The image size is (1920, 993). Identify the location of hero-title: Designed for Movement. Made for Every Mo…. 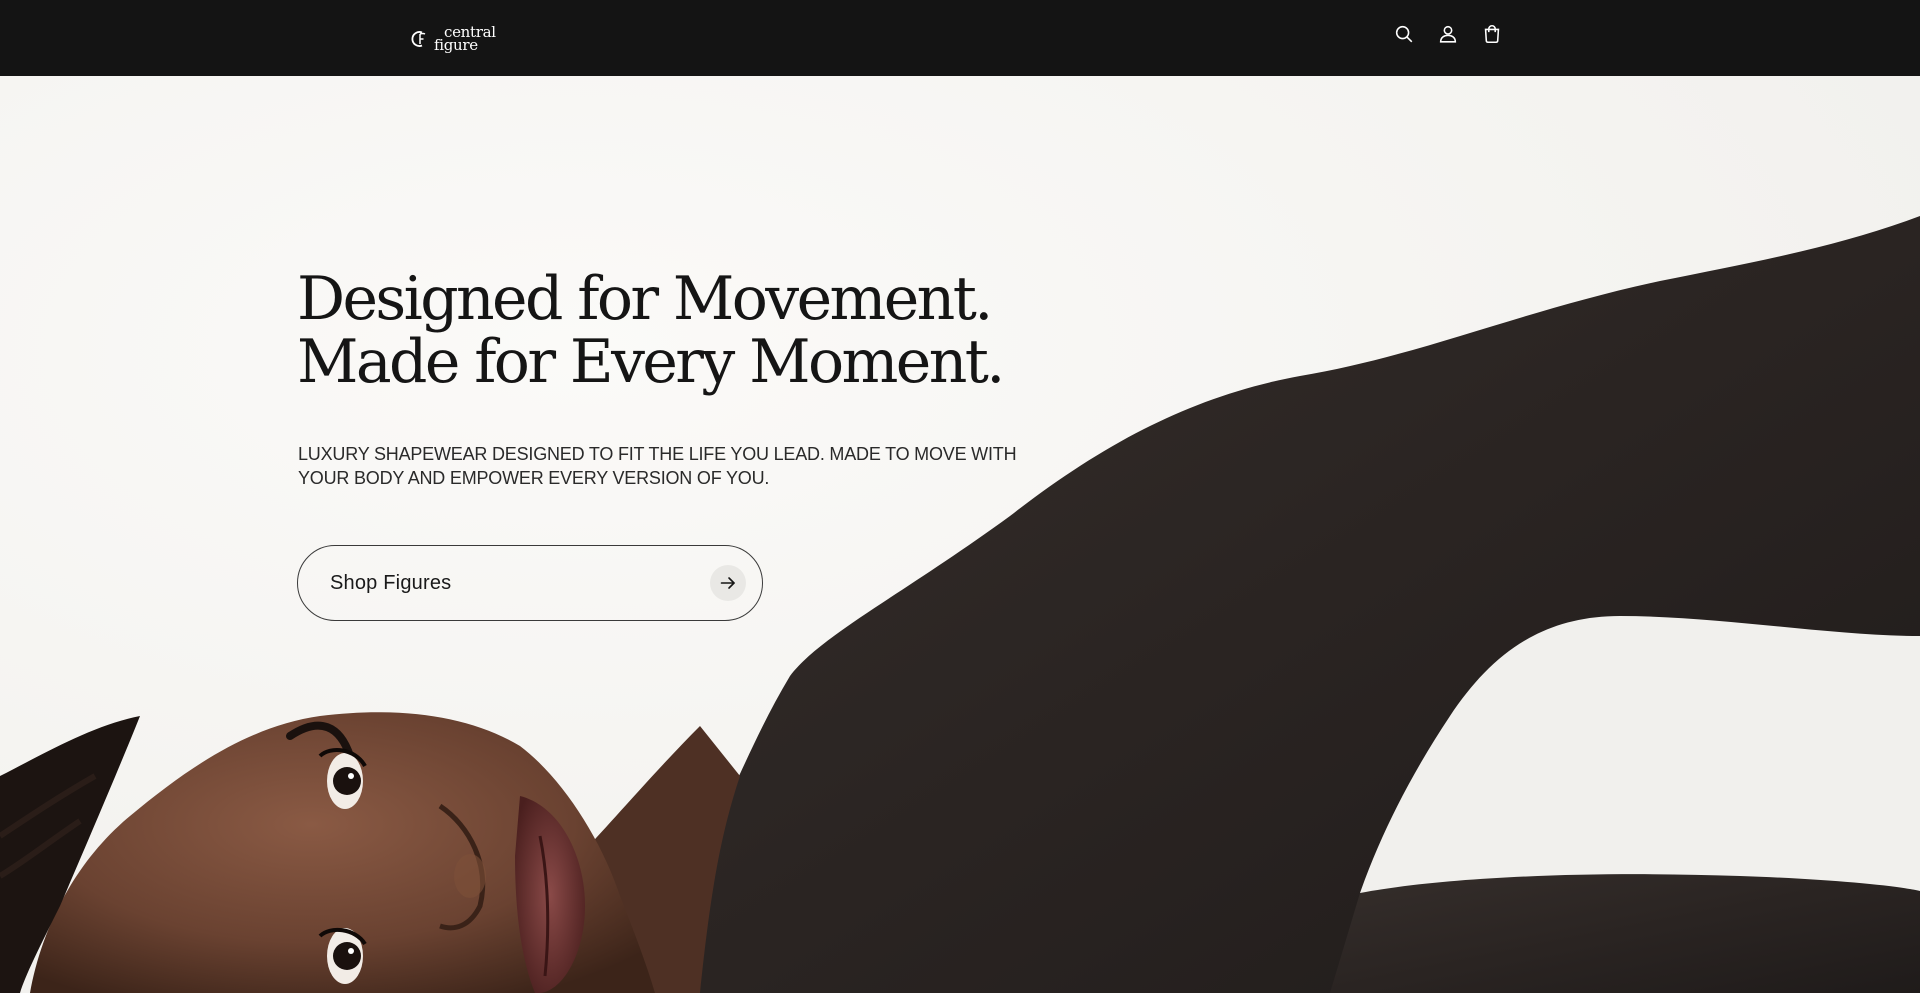
(677, 331).